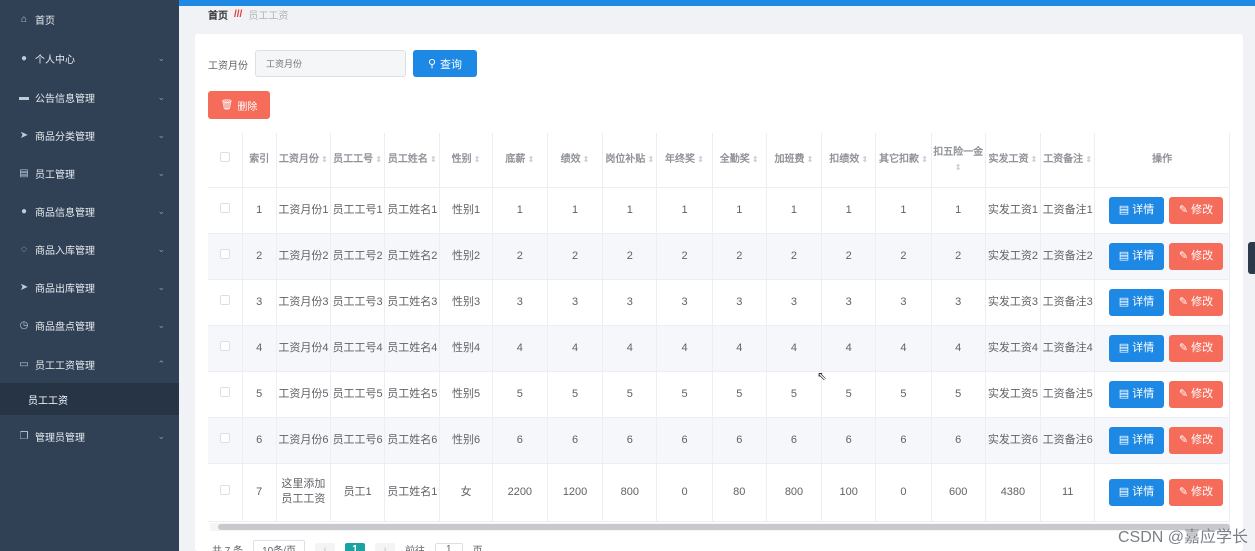 The width and height of the screenshot is (1255, 551). Describe the element at coordinates (89, 436) in the screenshot. I see `sidebar-item-10: ❐ 管理员管理 ⌄` at that location.